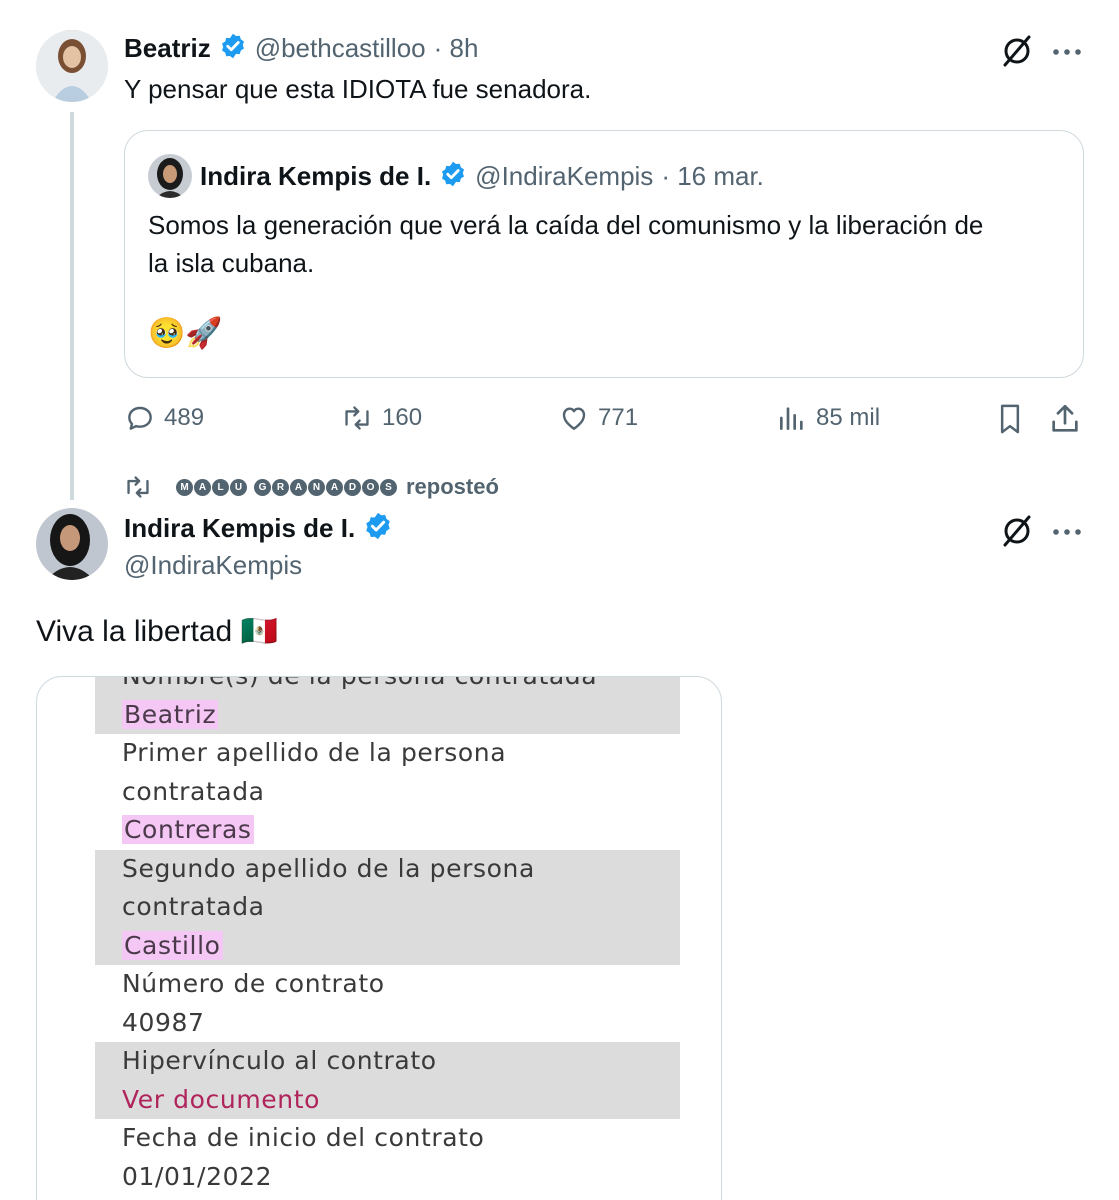  What do you see at coordinates (197, 1176) in the screenshot?
I see `doc-value: 01/01/2022` at bounding box center [197, 1176].